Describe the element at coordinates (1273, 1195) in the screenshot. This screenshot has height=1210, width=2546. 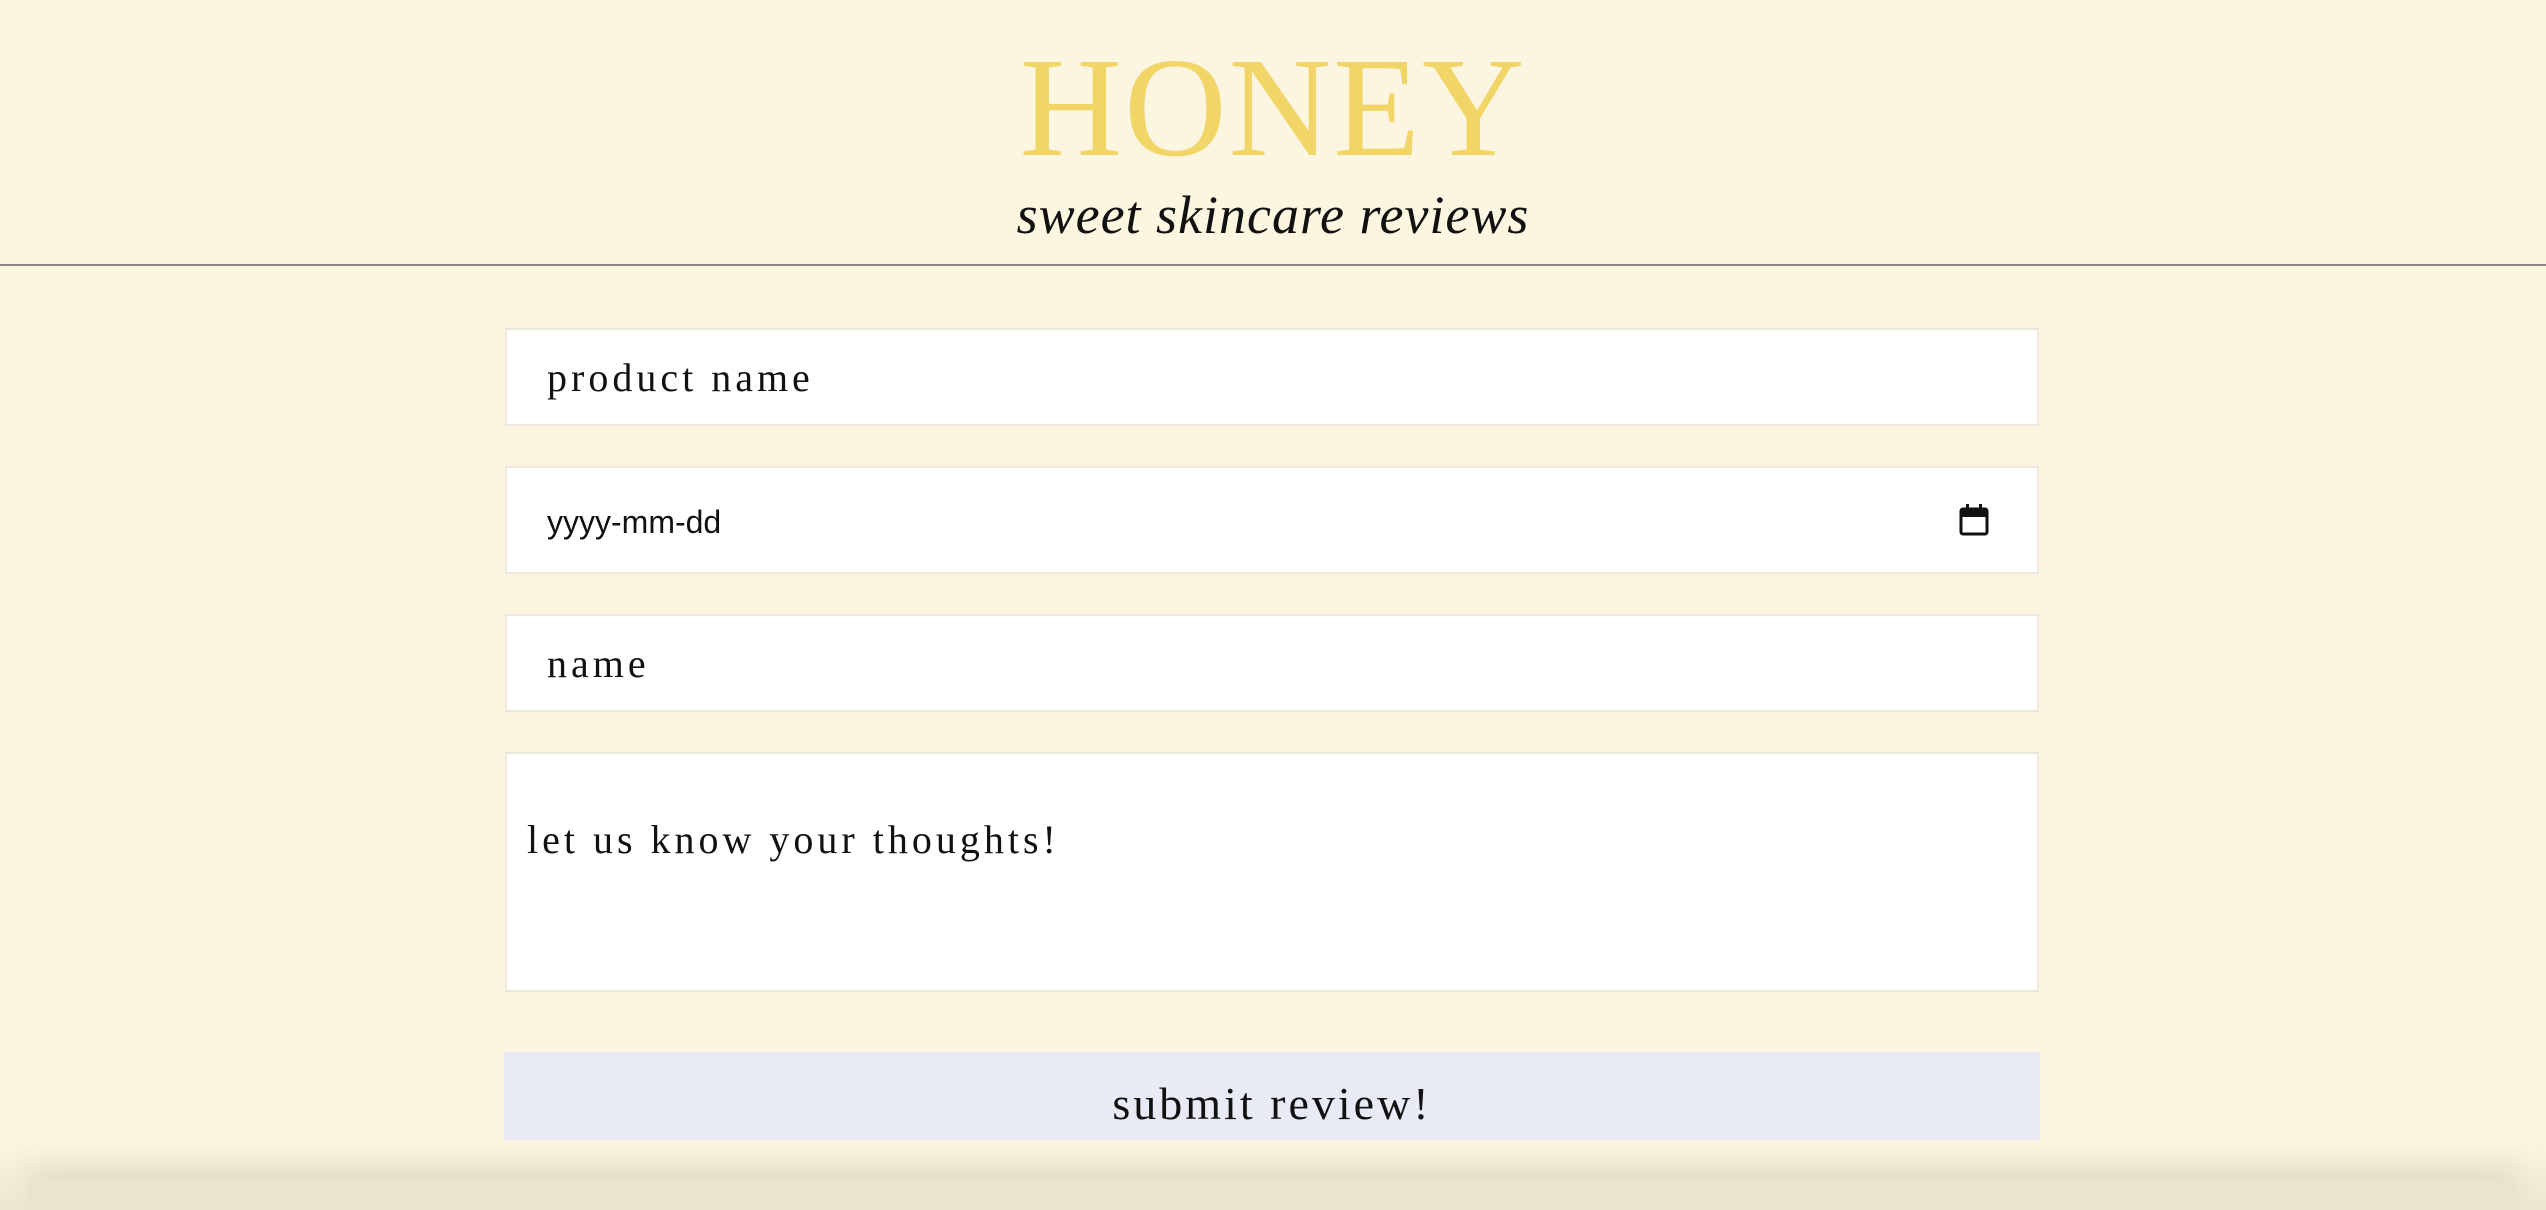
I see `footer-bar` at that location.